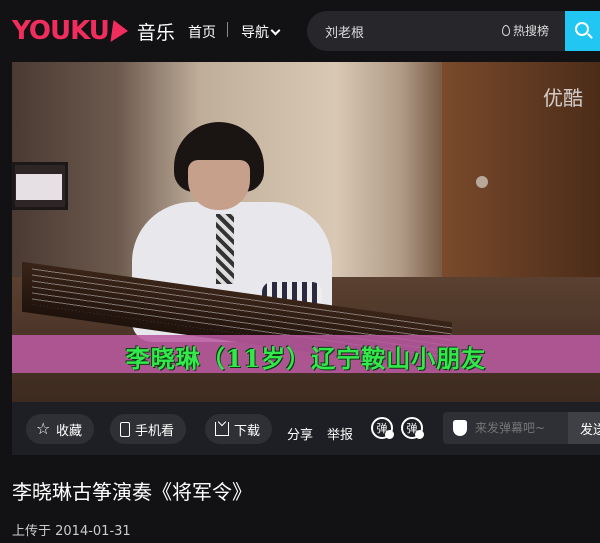 The image size is (600, 543). I want to click on phone-icon, so click(125, 429).